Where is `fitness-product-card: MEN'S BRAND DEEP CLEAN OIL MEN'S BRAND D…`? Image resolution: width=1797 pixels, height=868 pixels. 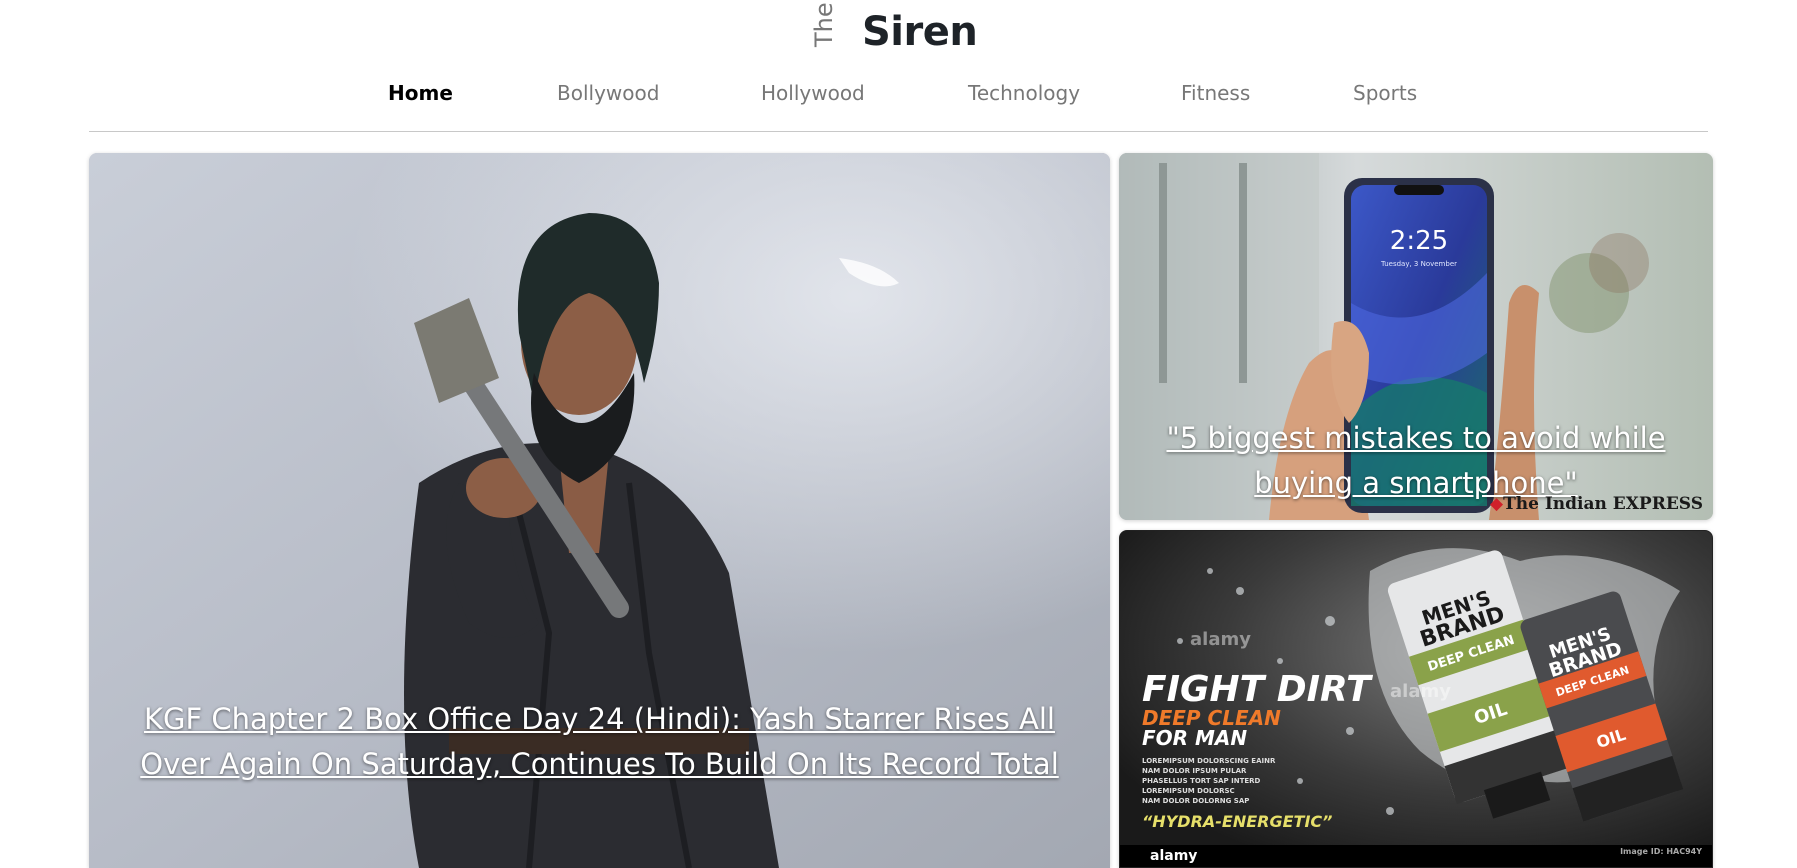 fitness-product-card: MEN'S BRAND DEEP CLEAN OIL MEN'S BRAND D… is located at coordinates (1416, 699).